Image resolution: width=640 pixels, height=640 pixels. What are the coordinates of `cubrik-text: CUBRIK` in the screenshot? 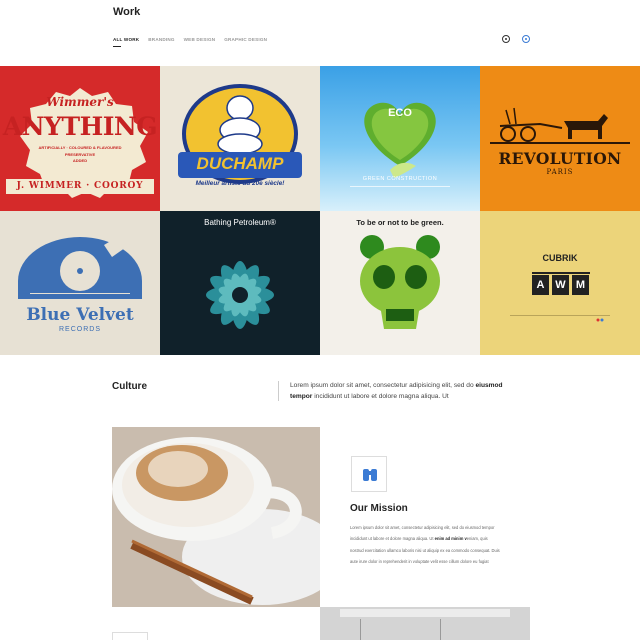 It's located at (560, 257).